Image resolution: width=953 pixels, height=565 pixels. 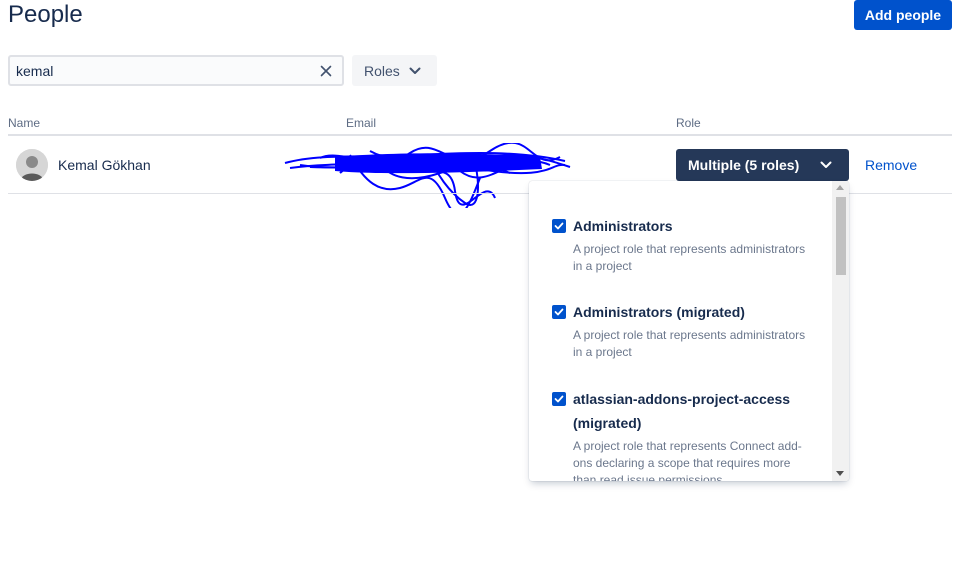 I want to click on dropdown-scrollbar, so click(x=840, y=331).